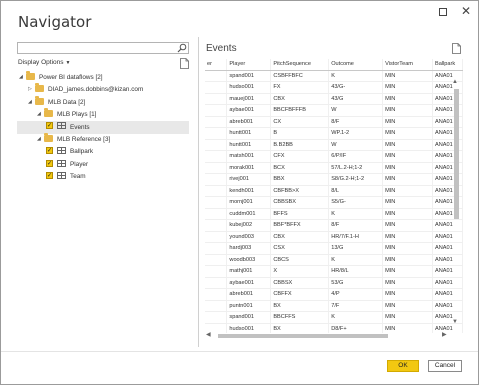 This screenshot has height=385, width=479. What do you see at coordinates (249, 237) in the screenshot?
I see `table-cell: yound003` at bounding box center [249, 237].